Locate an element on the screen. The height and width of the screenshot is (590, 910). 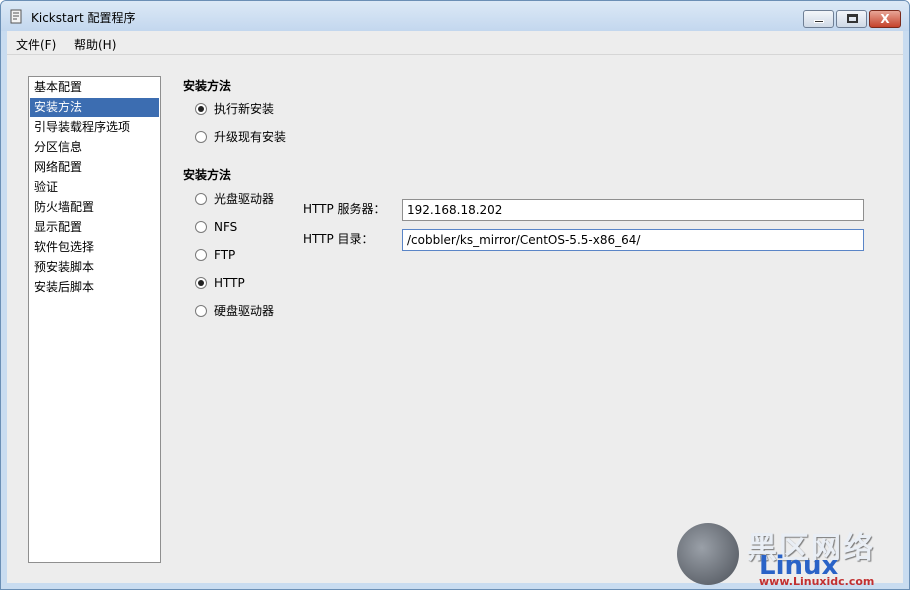
radio-ftp-indicator is located at coordinates (201, 255).